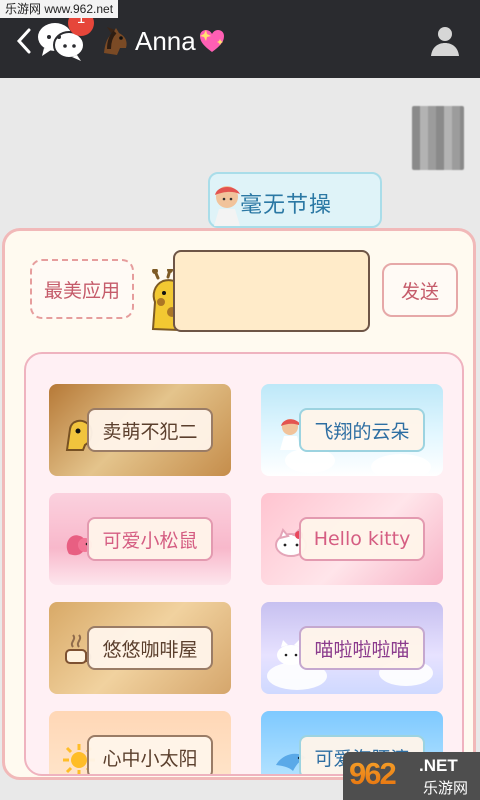 This screenshot has width=480, height=800. What do you see at coordinates (271, 291) in the screenshot?
I see `message-input-box` at bounding box center [271, 291].